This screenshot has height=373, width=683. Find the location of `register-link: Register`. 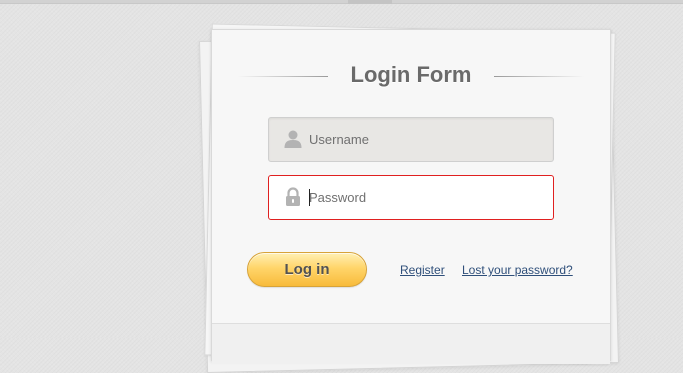

register-link: Register is located at coordinates (422, 270).